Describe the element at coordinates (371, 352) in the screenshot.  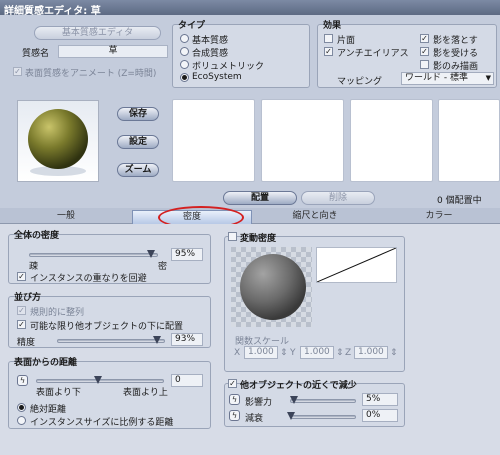
I see `z-scale-value: 1.000` at that location.